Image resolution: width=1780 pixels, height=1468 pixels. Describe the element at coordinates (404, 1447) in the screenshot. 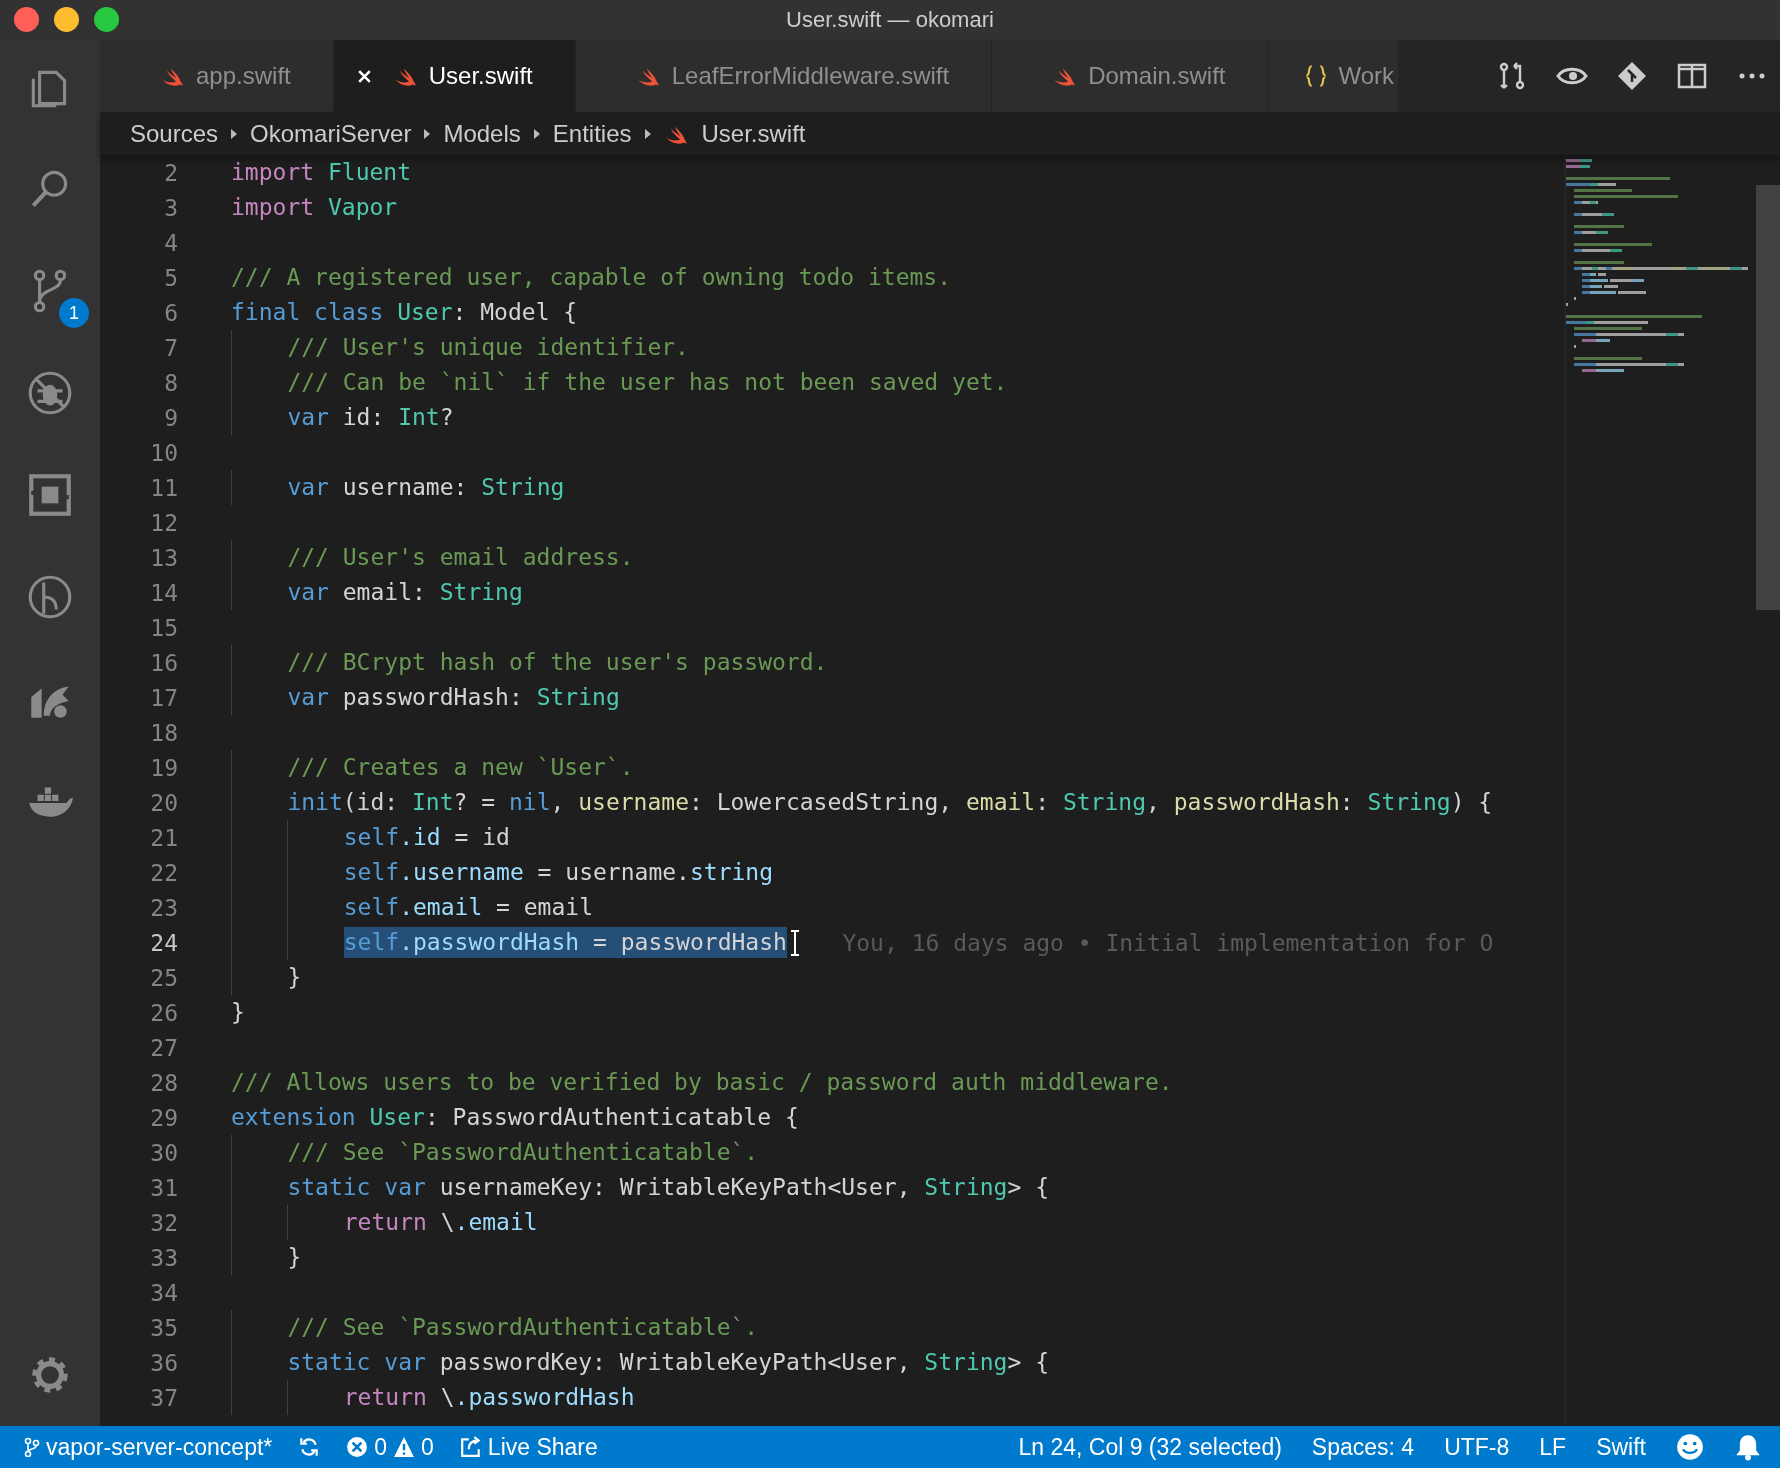

I see `warning-icon` at that location.